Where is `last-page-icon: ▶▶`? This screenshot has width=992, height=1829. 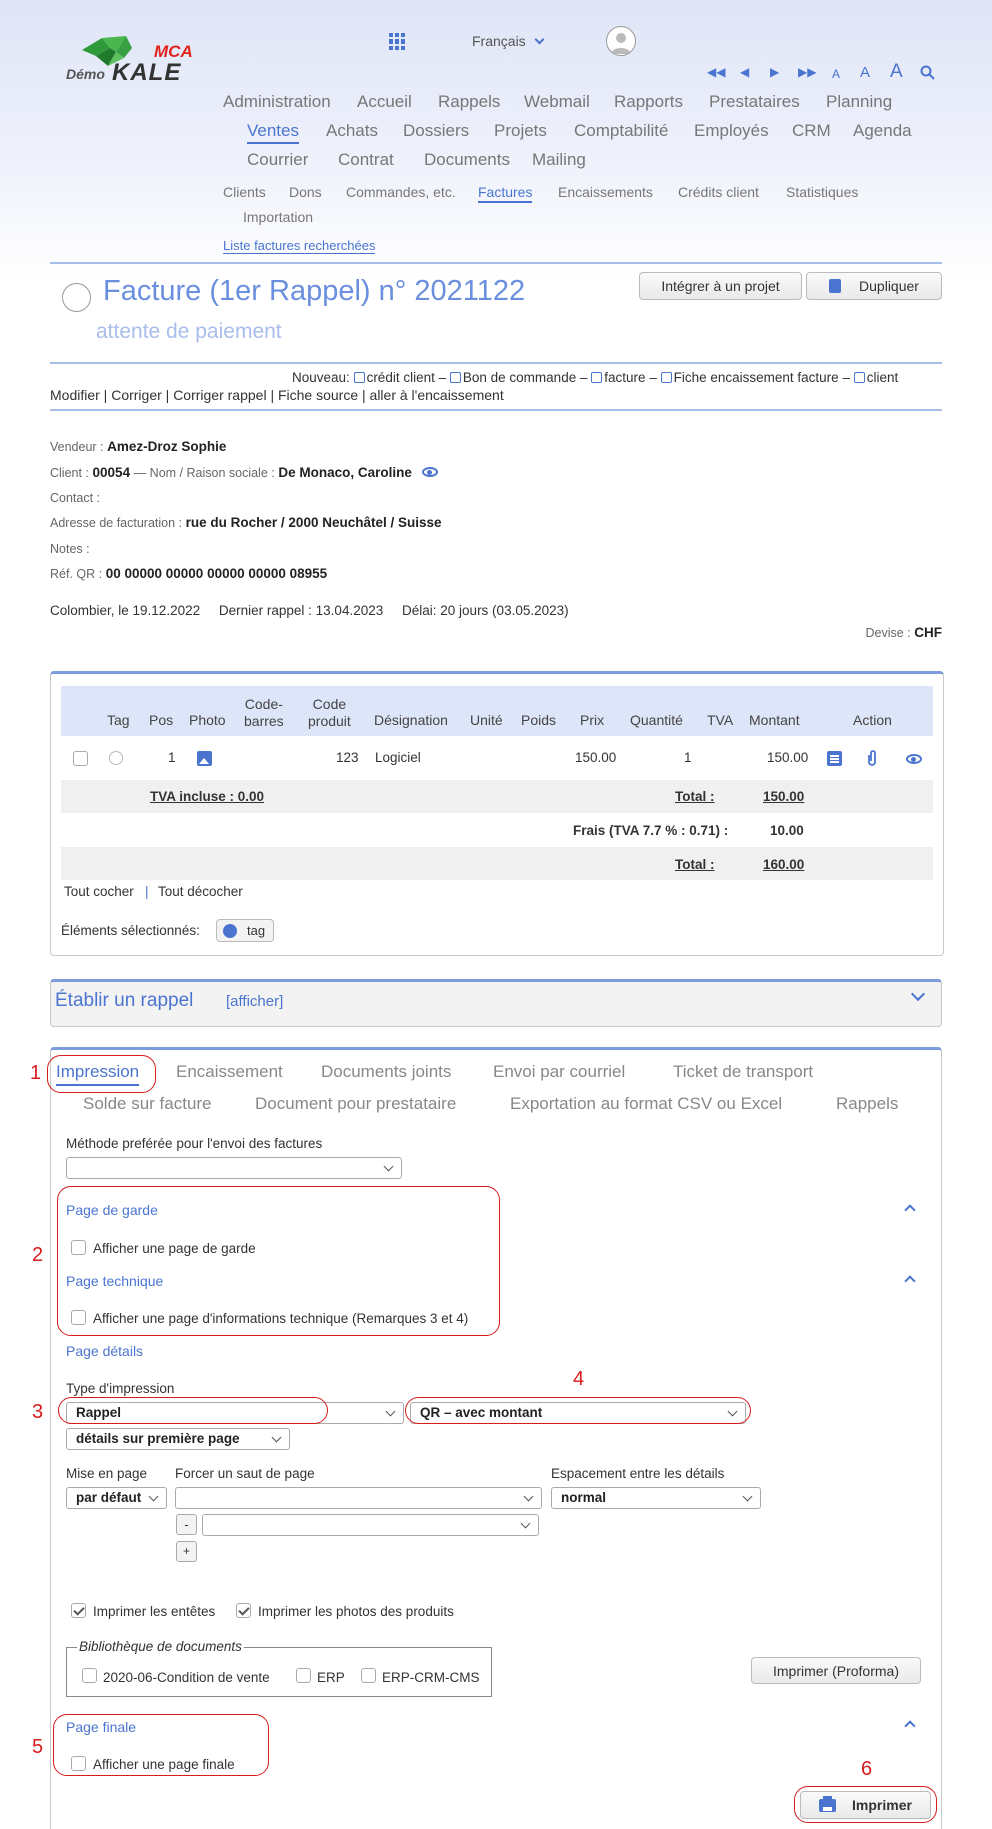 last-page-icon: ▶▶ is located at coordinates (807, 72).